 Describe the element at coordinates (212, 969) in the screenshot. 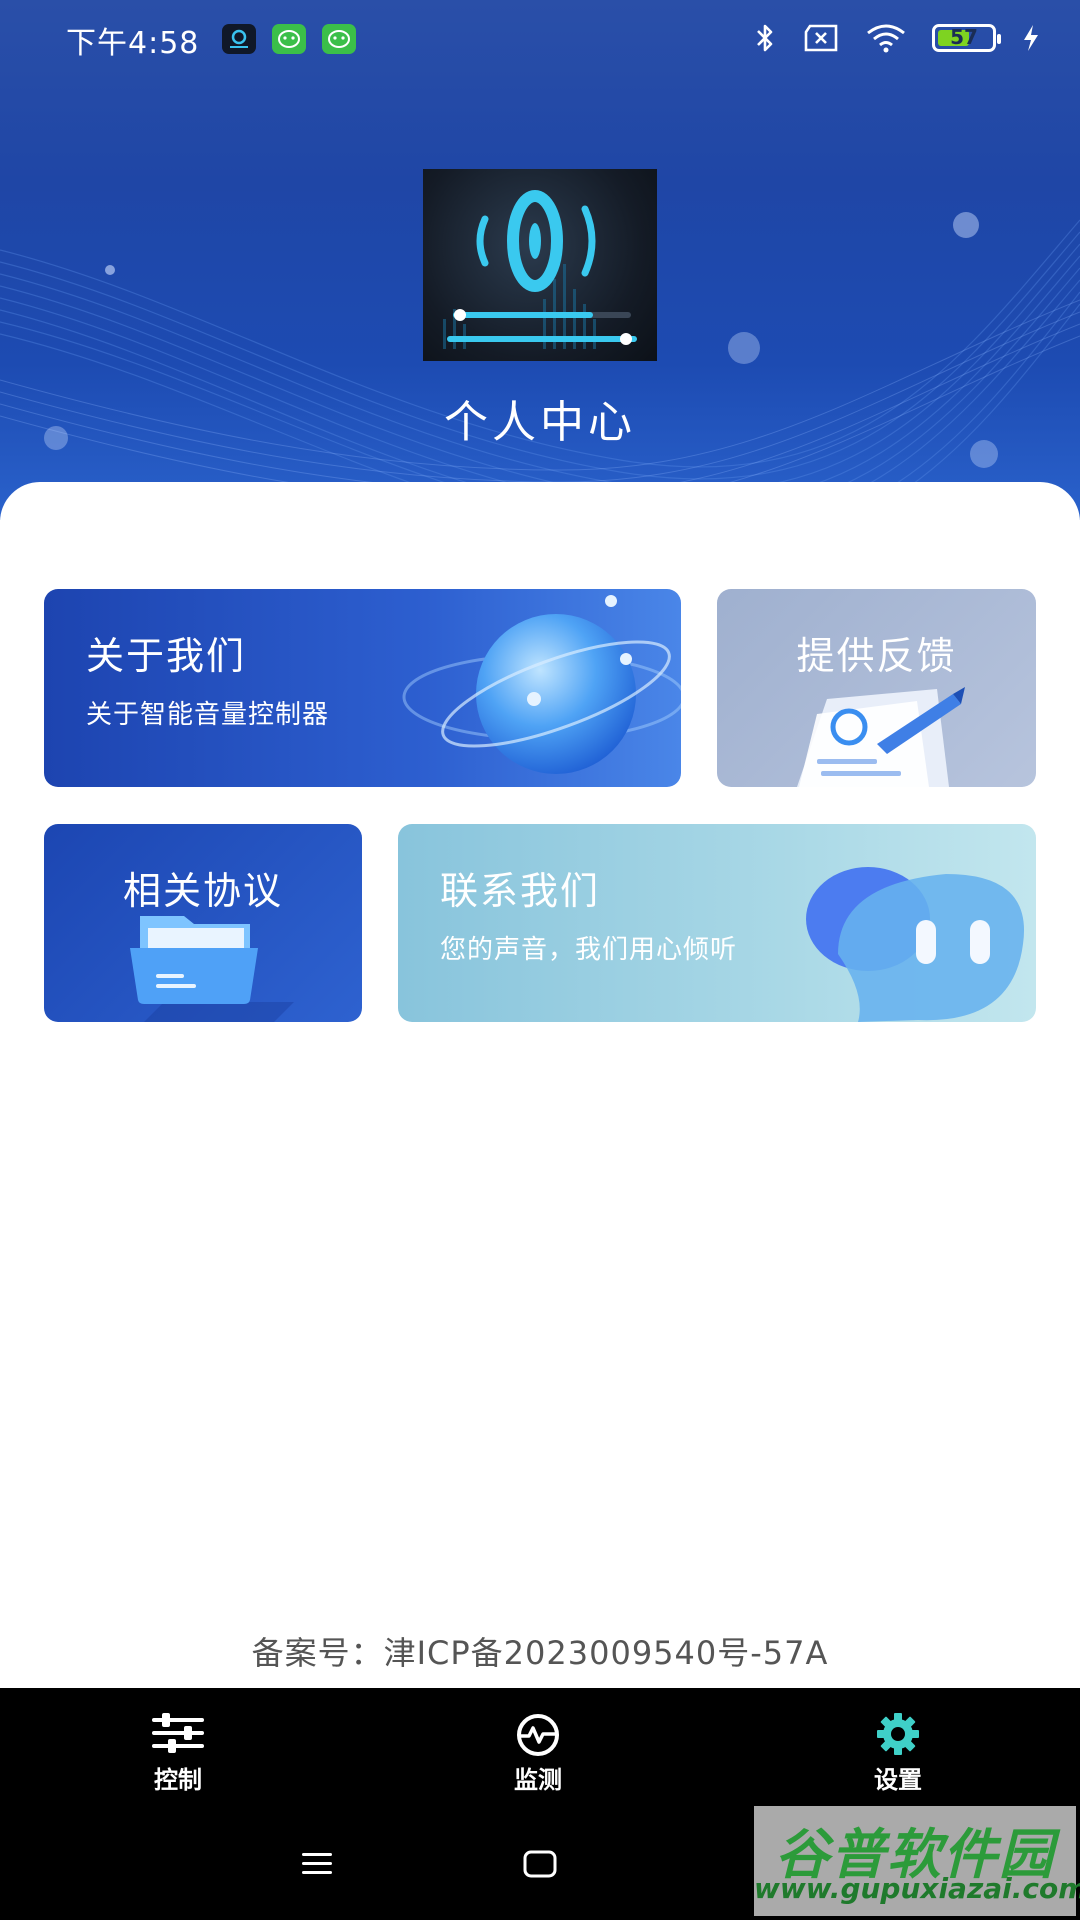

I see `folder-icon` at that location.